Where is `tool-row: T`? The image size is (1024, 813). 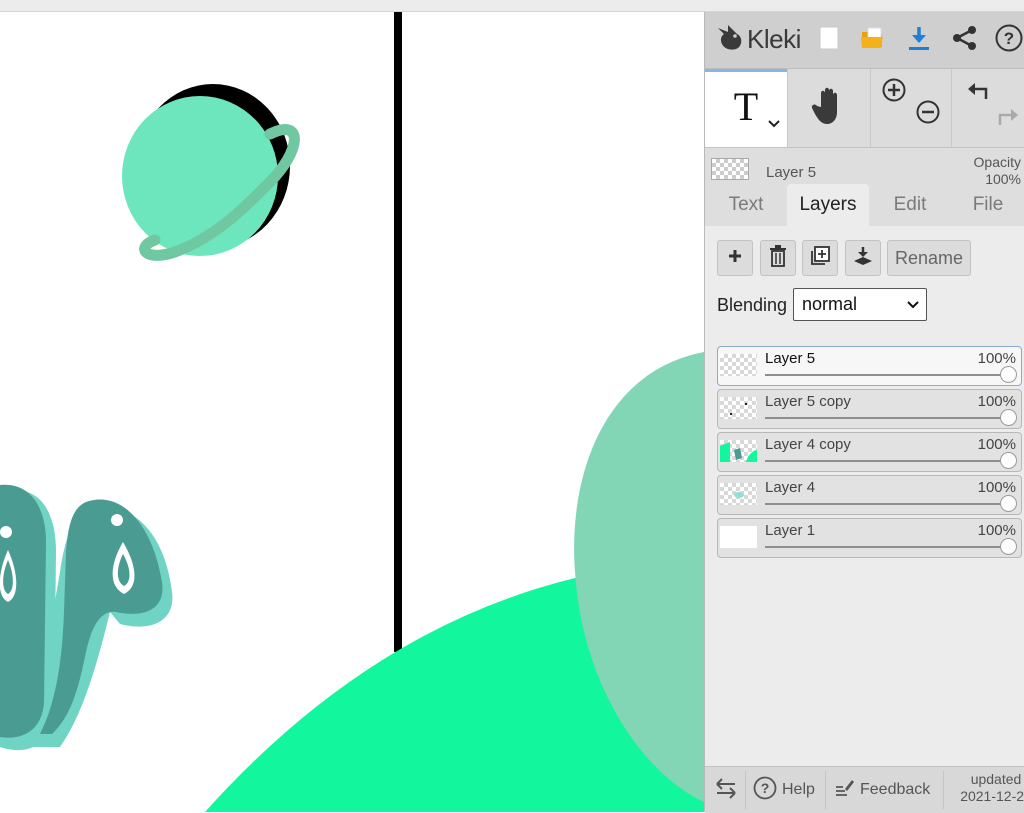
tool-row: T is located at coordinates (864, 108).